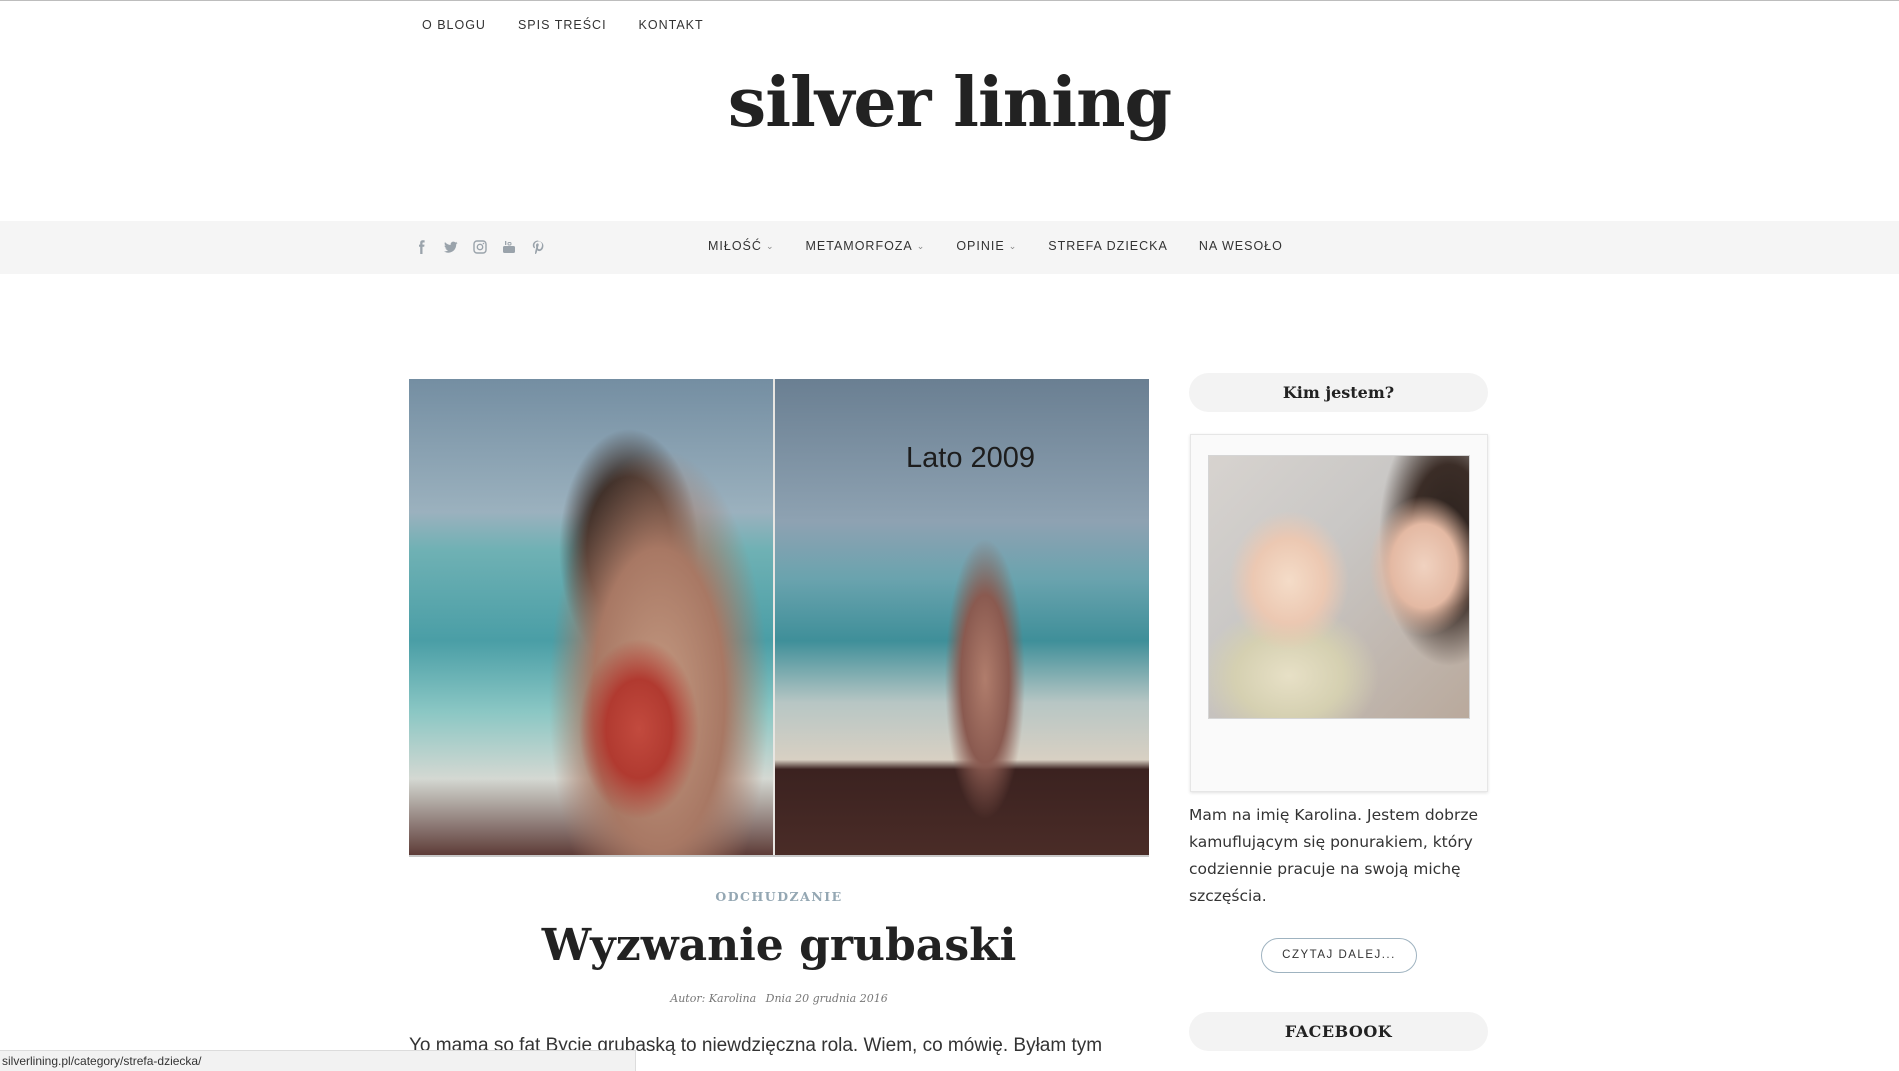 The width and height of the screenshot is (1899, 1071). Describe the element at coordinates (1339, 587) in the screenshot. I see `about-photo` at that location.